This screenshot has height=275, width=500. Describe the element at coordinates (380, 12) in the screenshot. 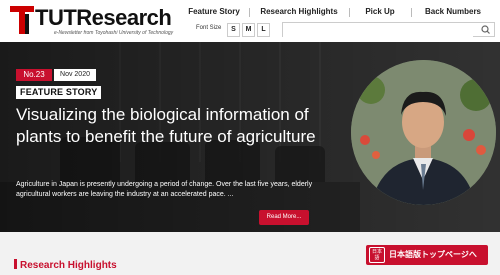

I see `nav-pick-up: Pick Up` at that location.